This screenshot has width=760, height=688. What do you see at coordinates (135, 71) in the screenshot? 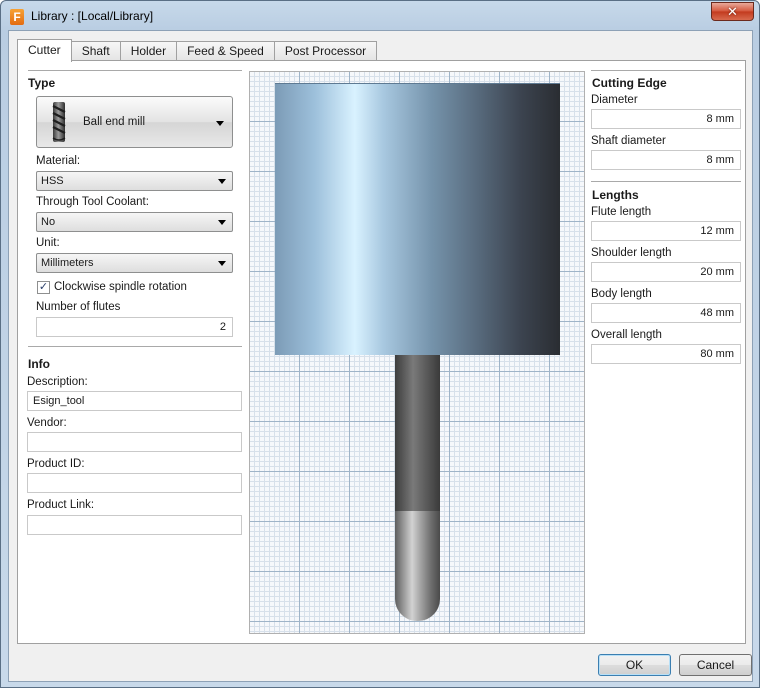
I see `type-divider` at bounding box center [135, 71].